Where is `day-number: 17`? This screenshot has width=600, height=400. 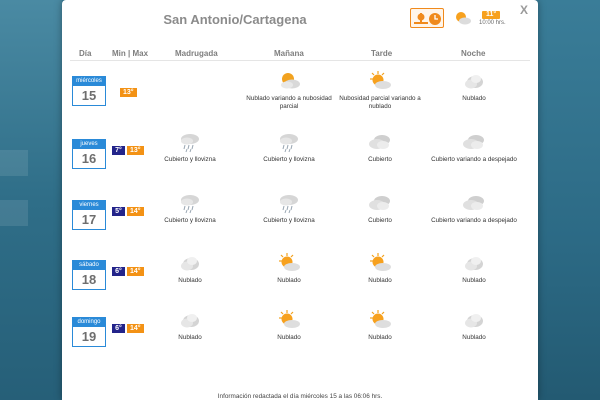 day-number: 17 is located at coordinates (89, 219).